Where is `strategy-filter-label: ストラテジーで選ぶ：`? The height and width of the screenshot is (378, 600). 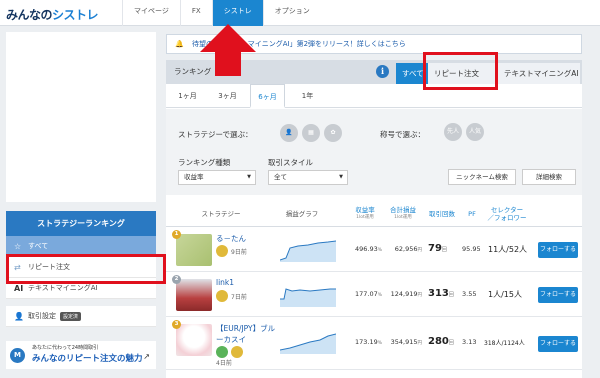
strategy-filter-label: ストラテジーで選ぶ： is located at coordinates (215, 134).